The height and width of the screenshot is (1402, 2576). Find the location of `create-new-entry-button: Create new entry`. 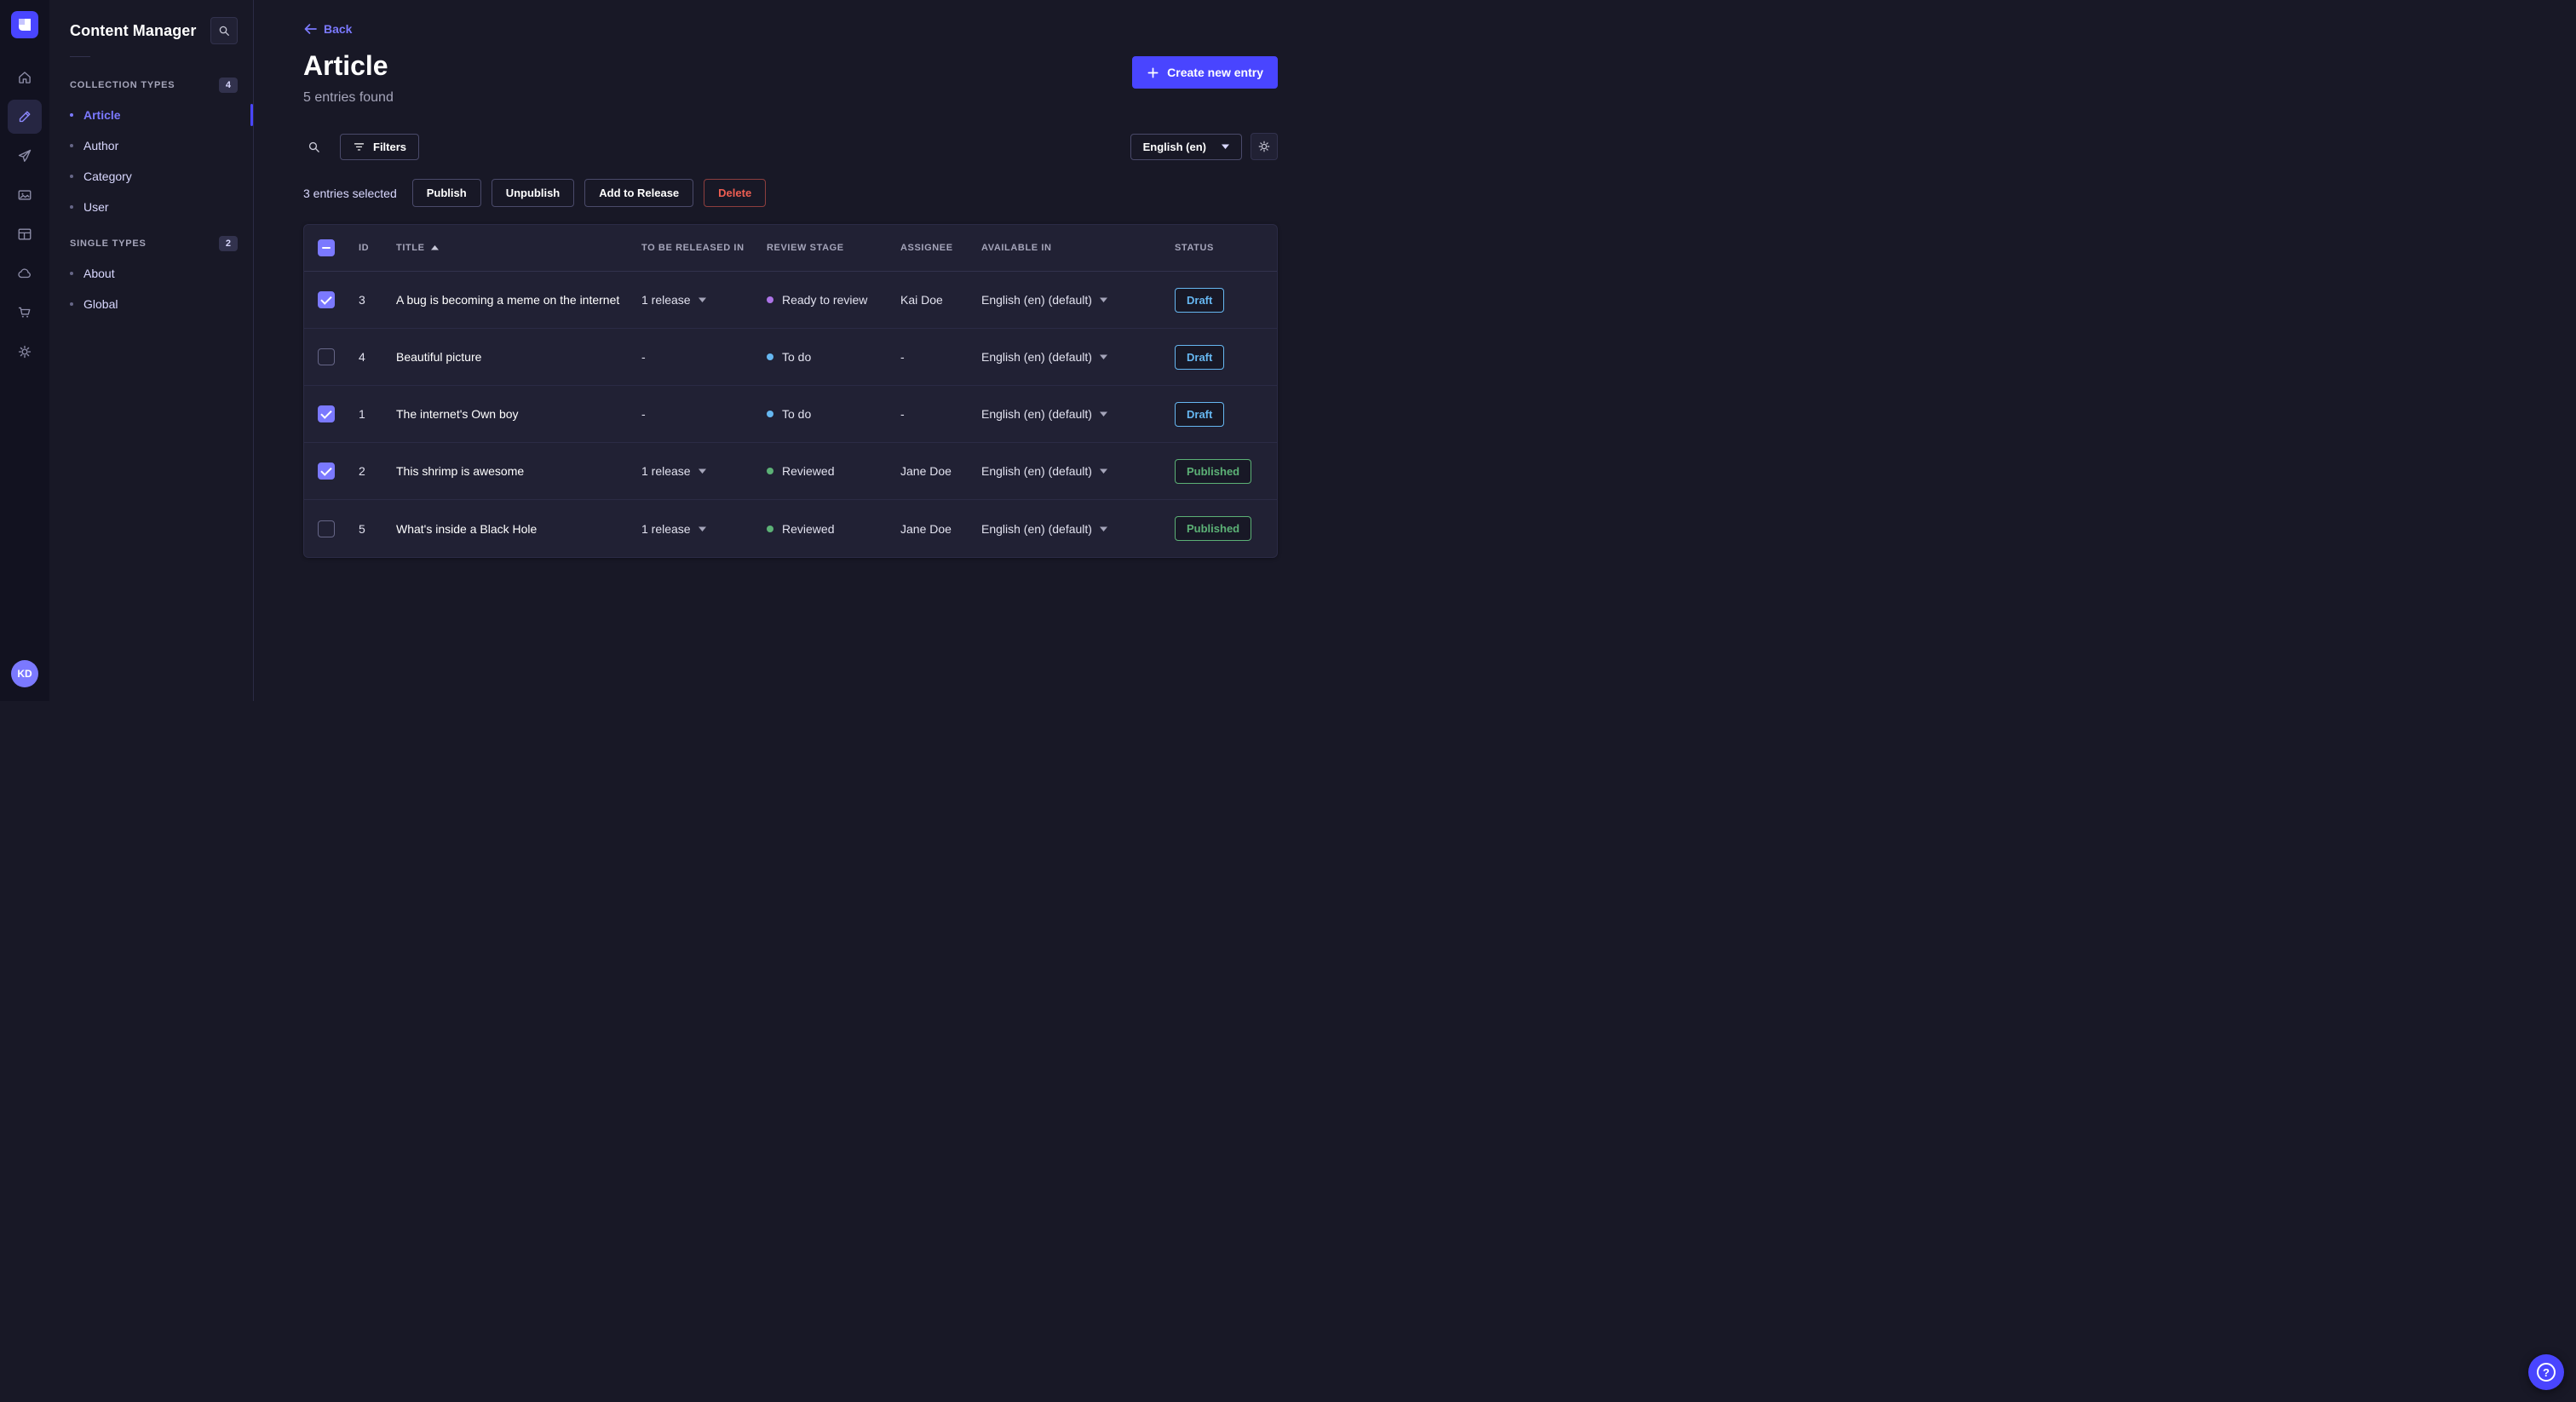

create-new-entry-button: Create new entry is located at coordinates (1205, 72).